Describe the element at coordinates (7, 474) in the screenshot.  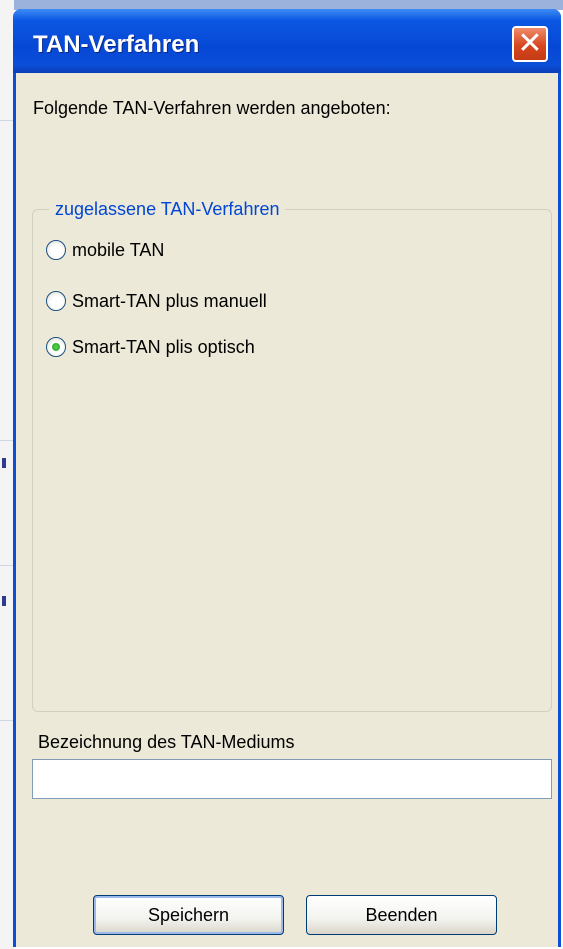
I see `background-window-edge` at that location.